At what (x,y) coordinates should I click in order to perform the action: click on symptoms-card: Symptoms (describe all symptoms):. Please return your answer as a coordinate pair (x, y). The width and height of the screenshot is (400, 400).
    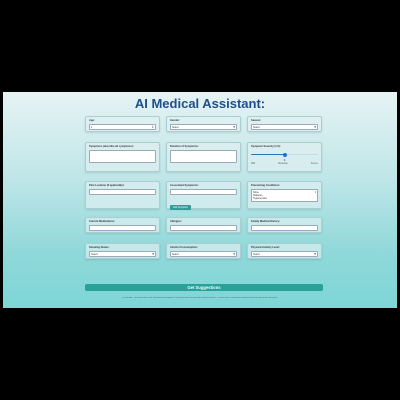
    Looking at the image, I should click on (122, 157).